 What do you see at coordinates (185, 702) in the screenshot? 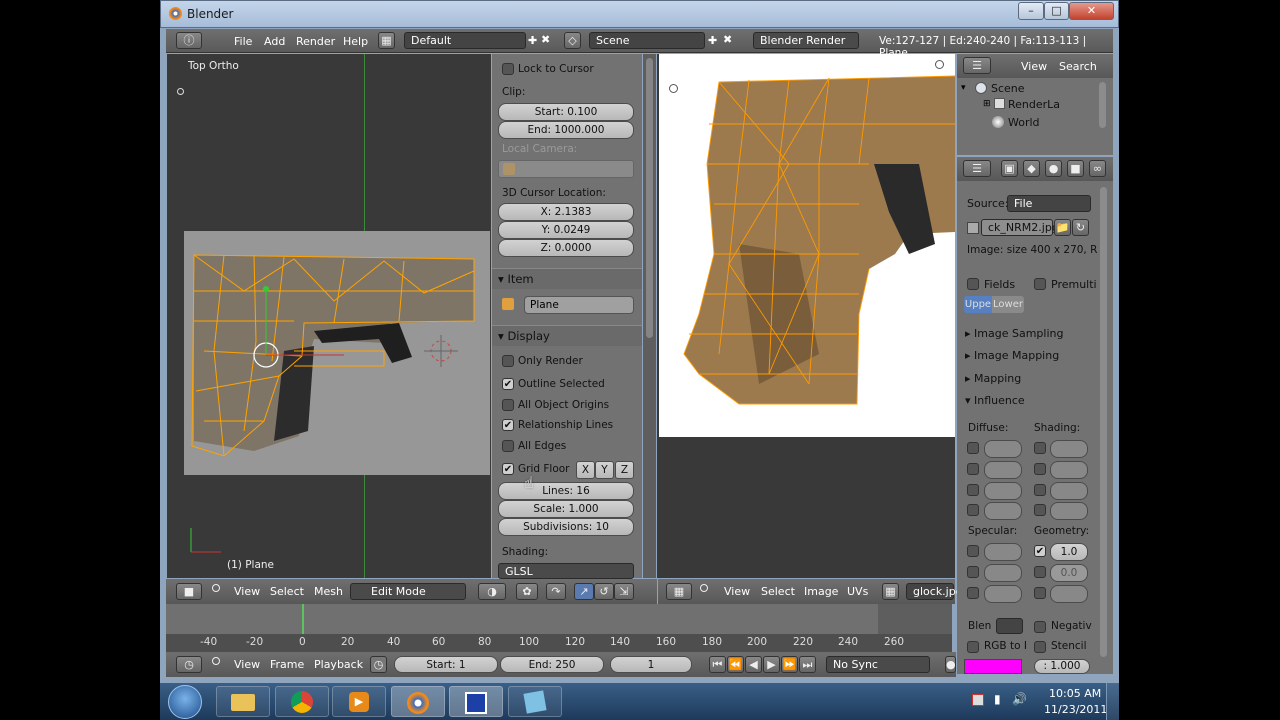
I see `start-button` at bounding box center [185, 702].